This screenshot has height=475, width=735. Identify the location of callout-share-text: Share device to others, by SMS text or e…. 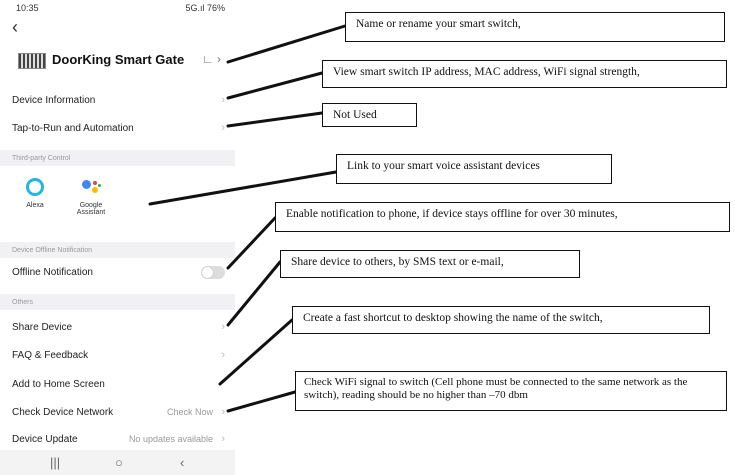
(397, 262).